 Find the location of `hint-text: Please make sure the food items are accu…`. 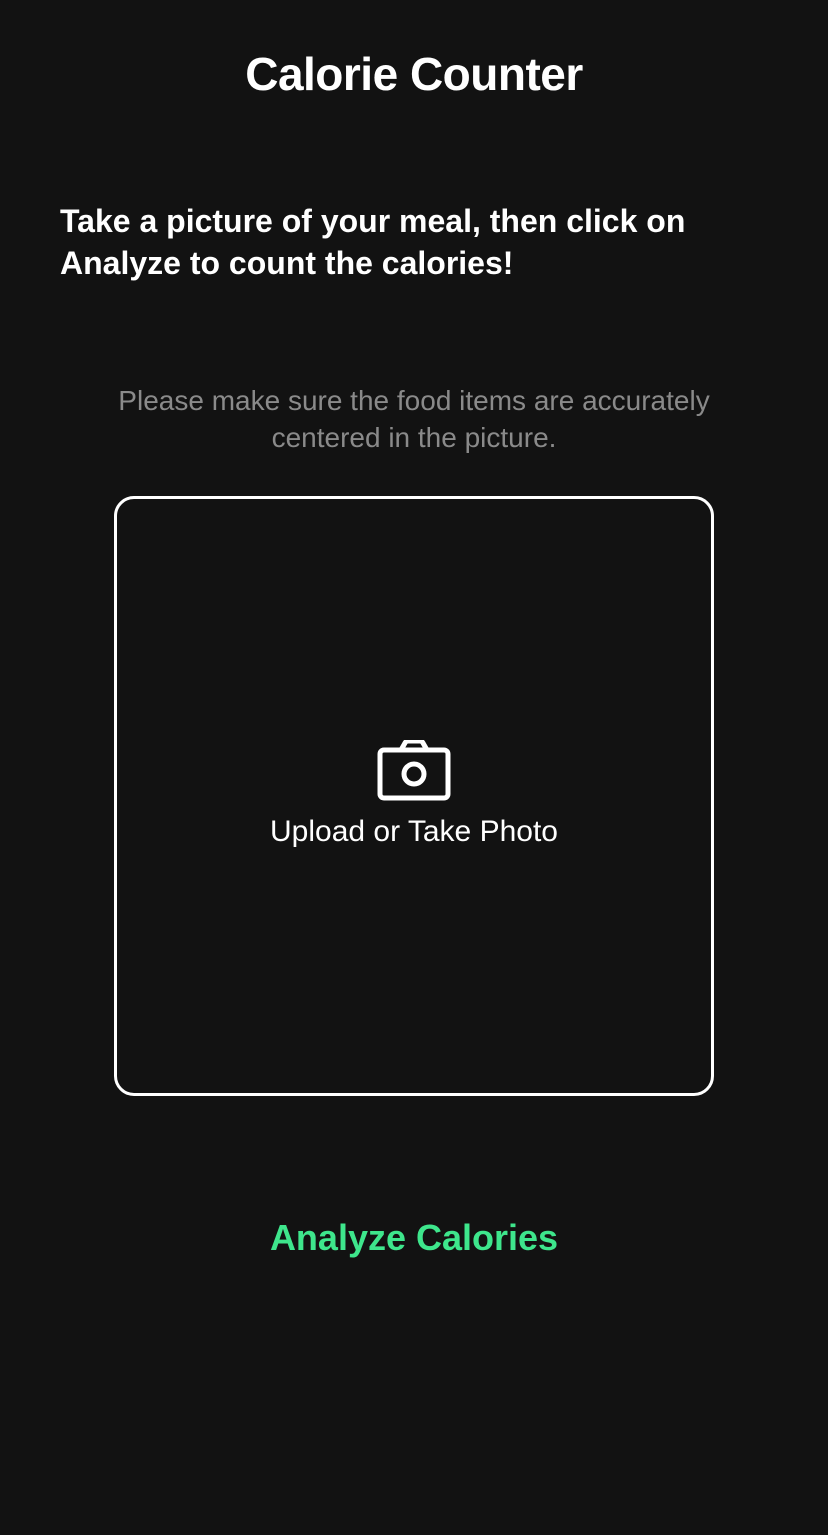

hint-text: Please make sure the food items are accu… is located at coordinates (414, 419).